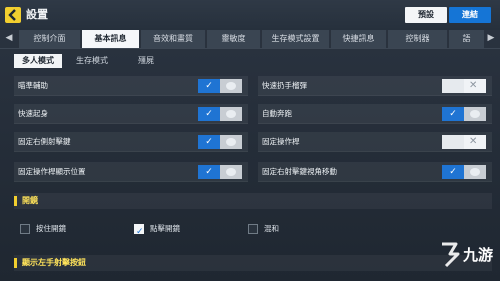  What do you see at coordinates (491, 38) in the screenshot?
I see `tab-next-icon: ▶` at bounding box center [491, 38].